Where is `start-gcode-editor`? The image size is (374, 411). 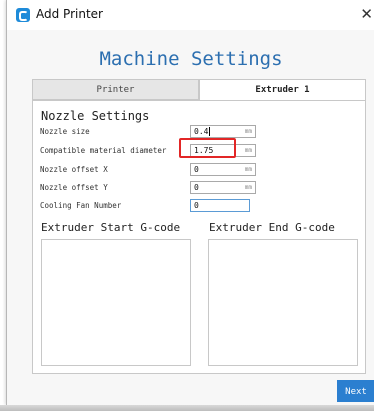 start-gcode-editor is located at coordinates (116, 302).